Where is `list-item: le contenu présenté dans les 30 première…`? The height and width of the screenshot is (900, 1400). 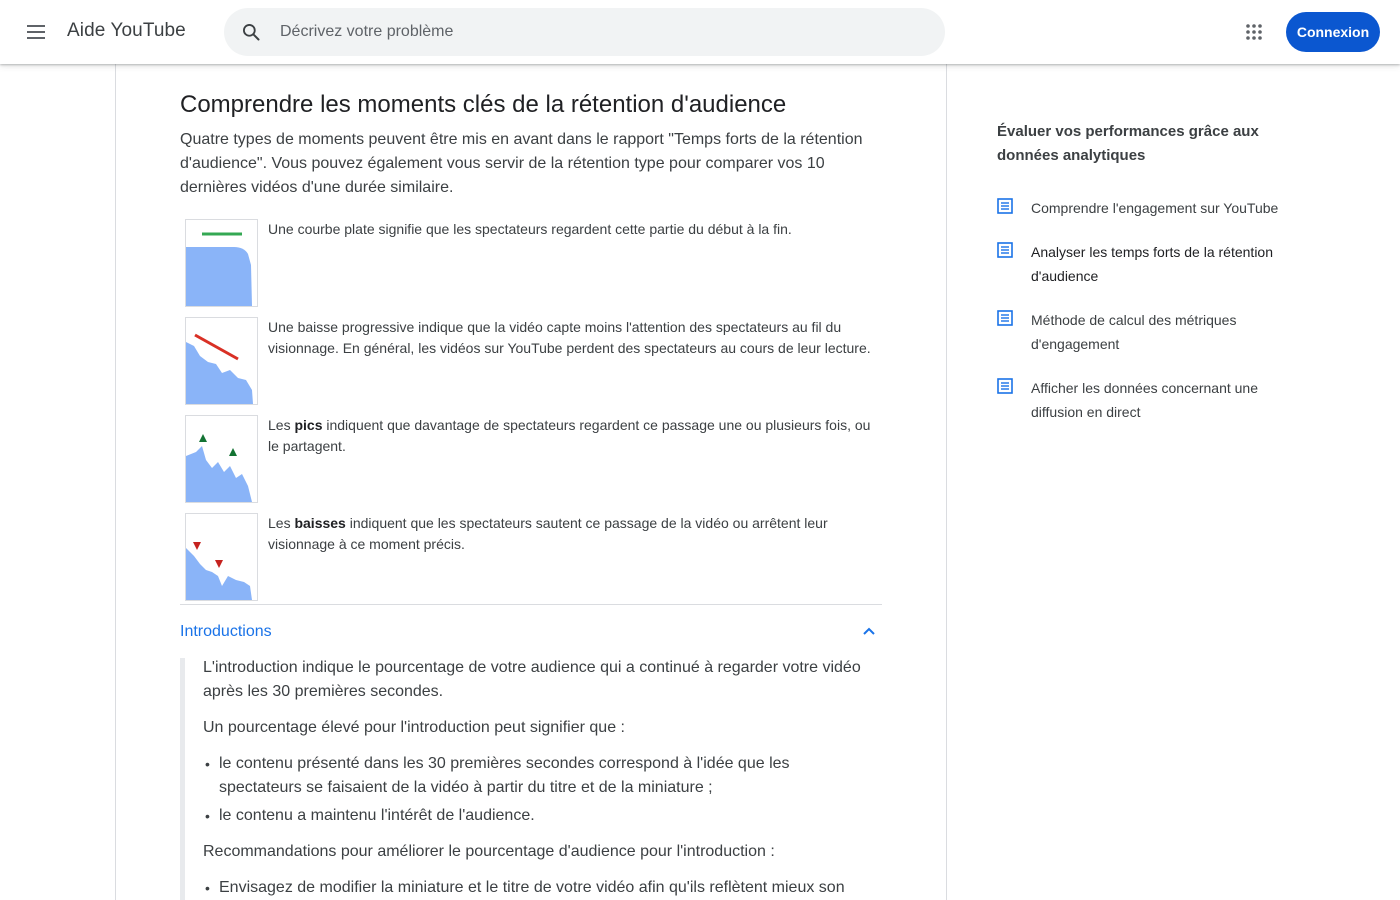 list-item: le contenu présenté dans les 30 première… is located at coordinates (533, 776).